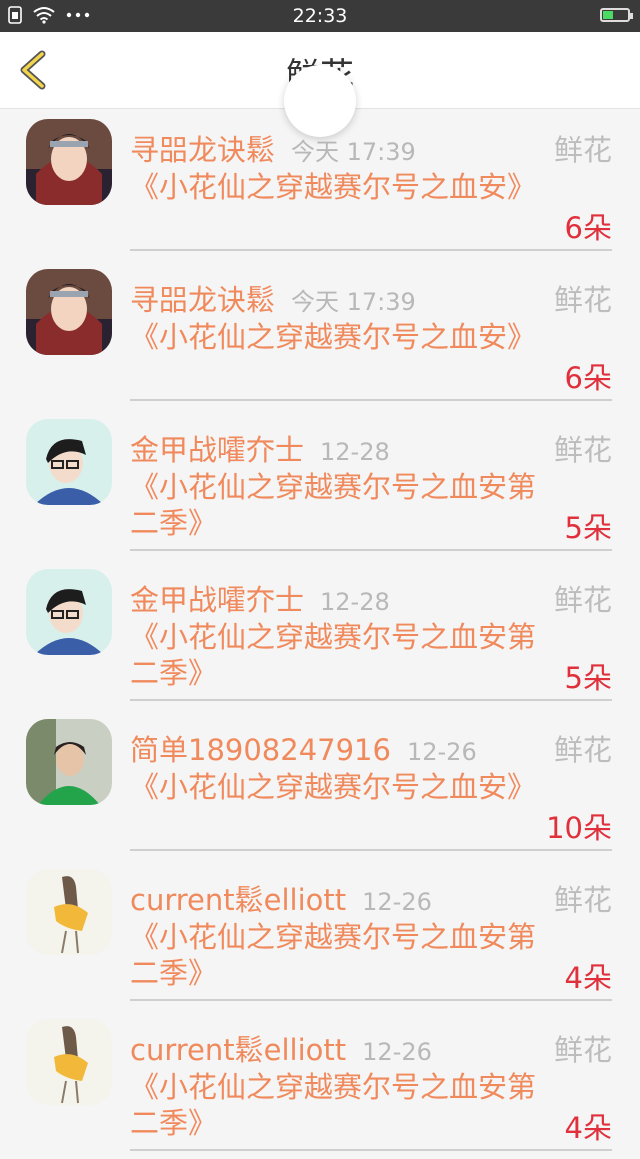 The image size is (640, 1159). I want to click on sender-name-text: 简单18908247916, so click(260, 750).